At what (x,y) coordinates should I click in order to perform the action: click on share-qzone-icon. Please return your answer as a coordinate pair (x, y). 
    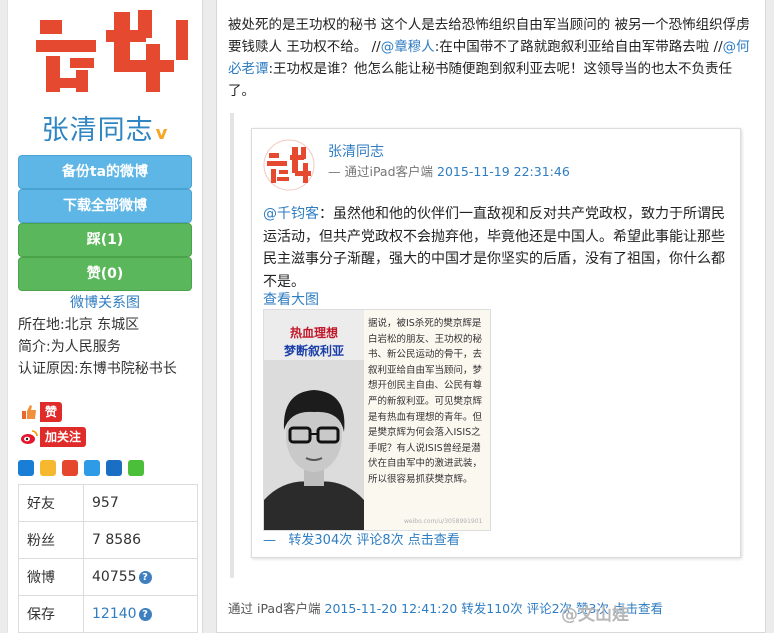
    Looking at the image, I should click on (26, 468).